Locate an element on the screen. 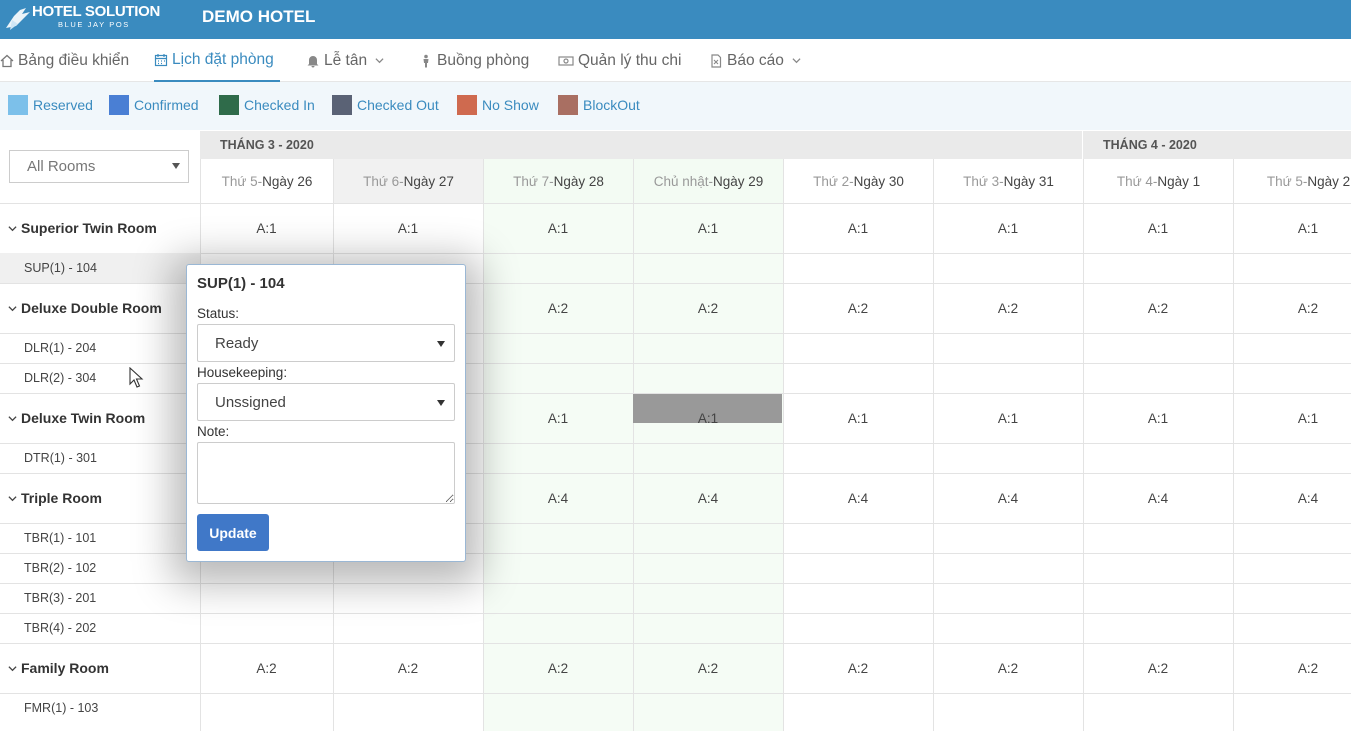 This screenshot has width=1351, height=731. room-row-label: FMR(1) - 103 is located at coordinates (100, 708).